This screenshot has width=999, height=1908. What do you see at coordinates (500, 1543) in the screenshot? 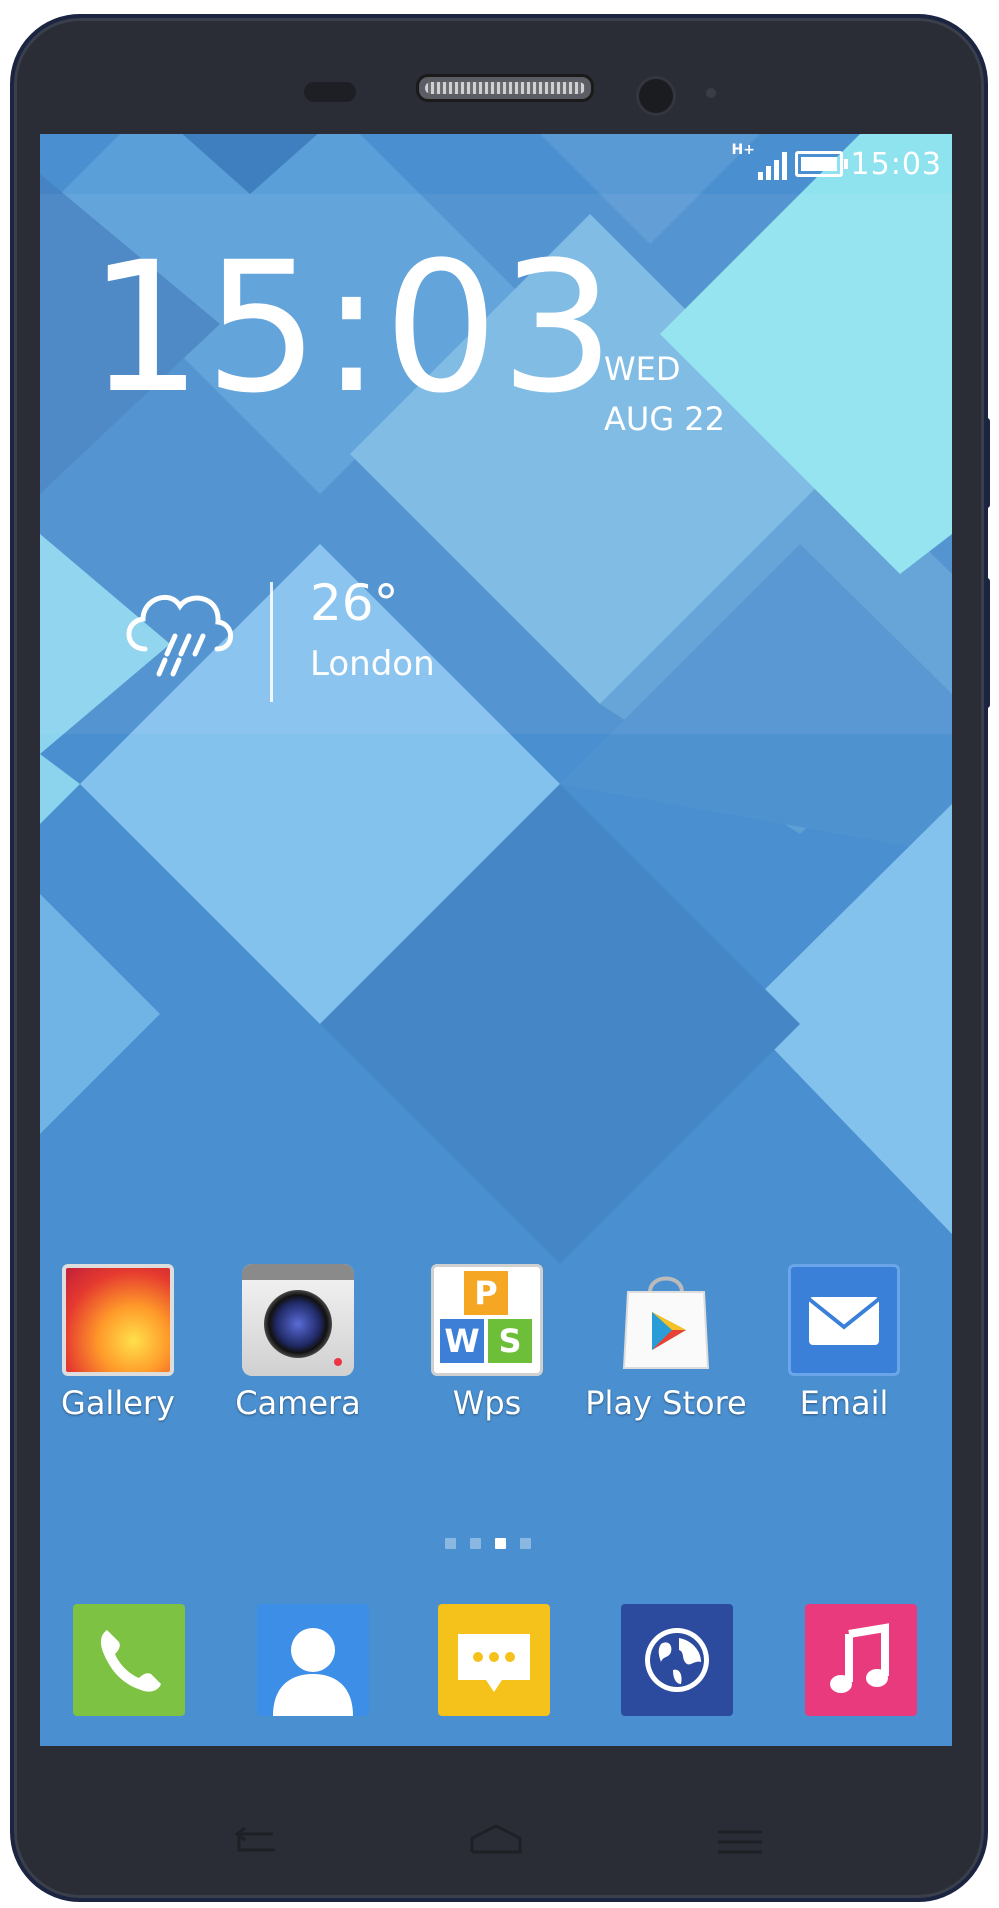
I see `page-dot-active` at bounding box center [500, 1543].